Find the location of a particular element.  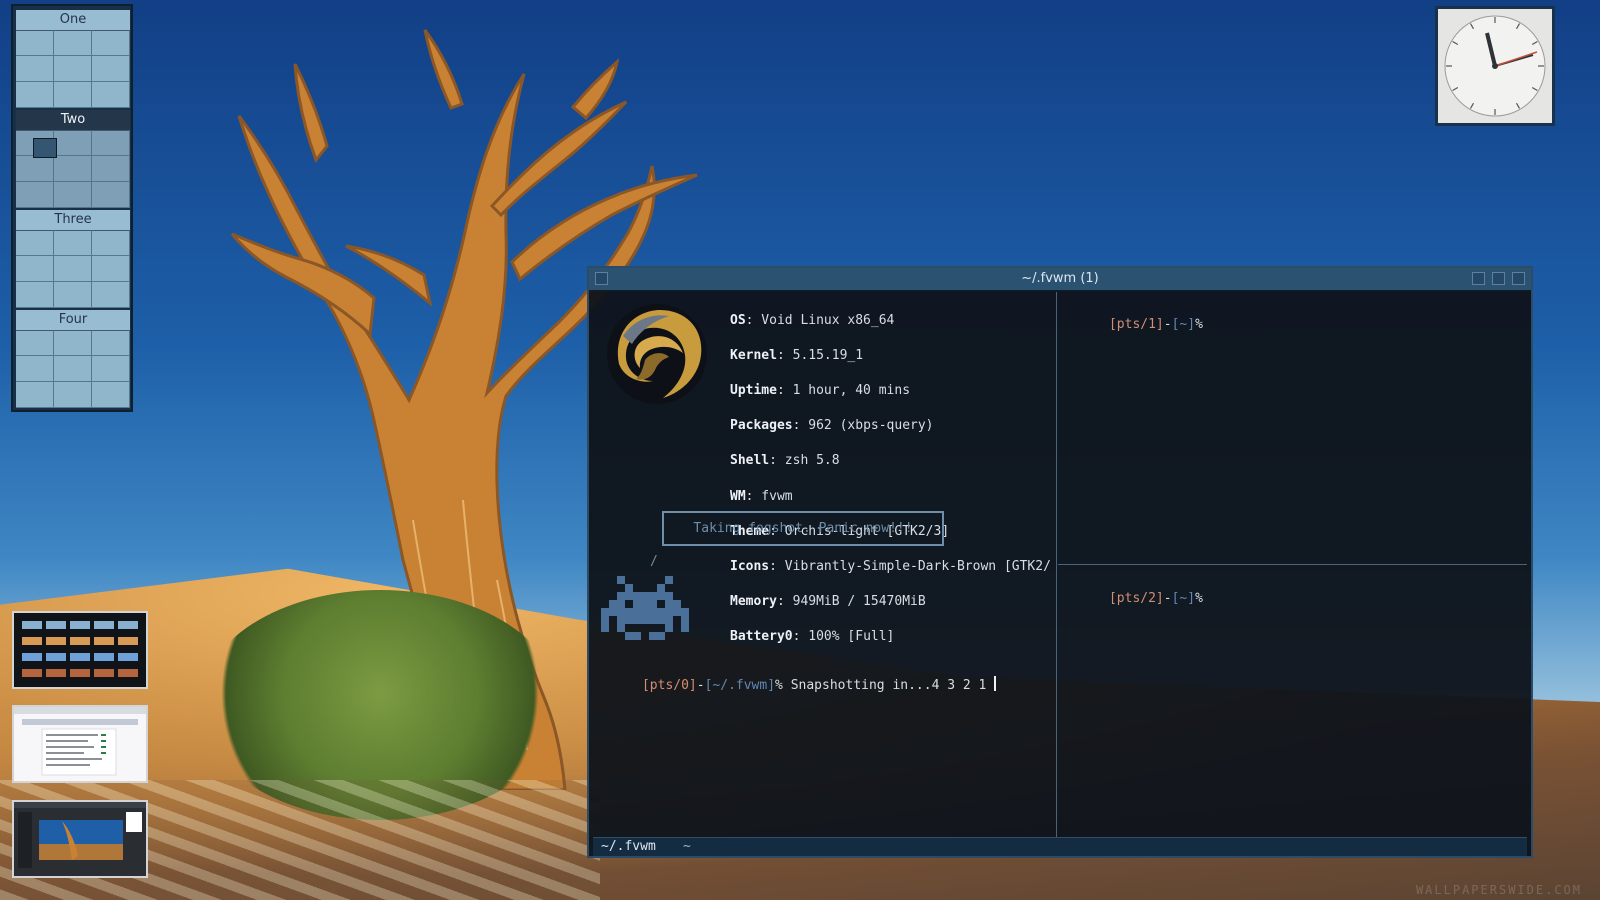

window-menu-button is located at coordinates (601, 278).